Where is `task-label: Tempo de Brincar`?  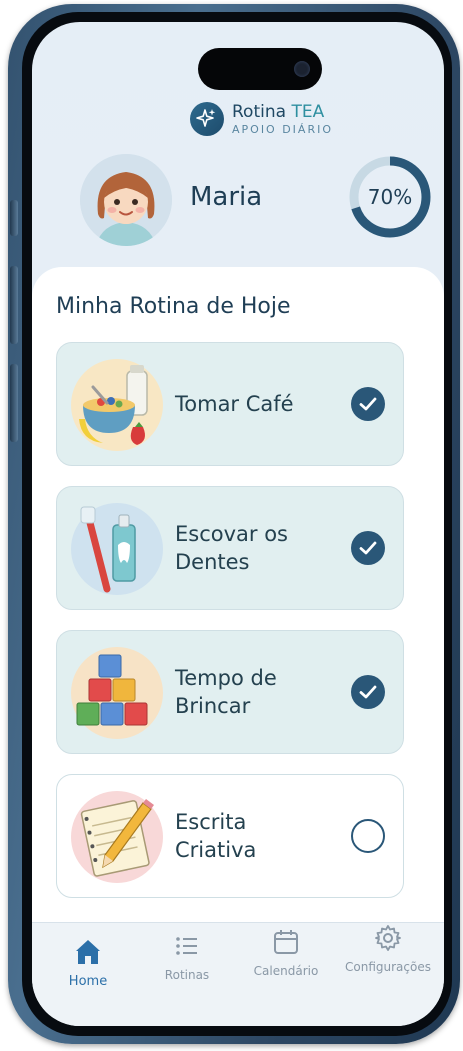 task-label: Tempo de Brincar is located at coordinates (226, 691).